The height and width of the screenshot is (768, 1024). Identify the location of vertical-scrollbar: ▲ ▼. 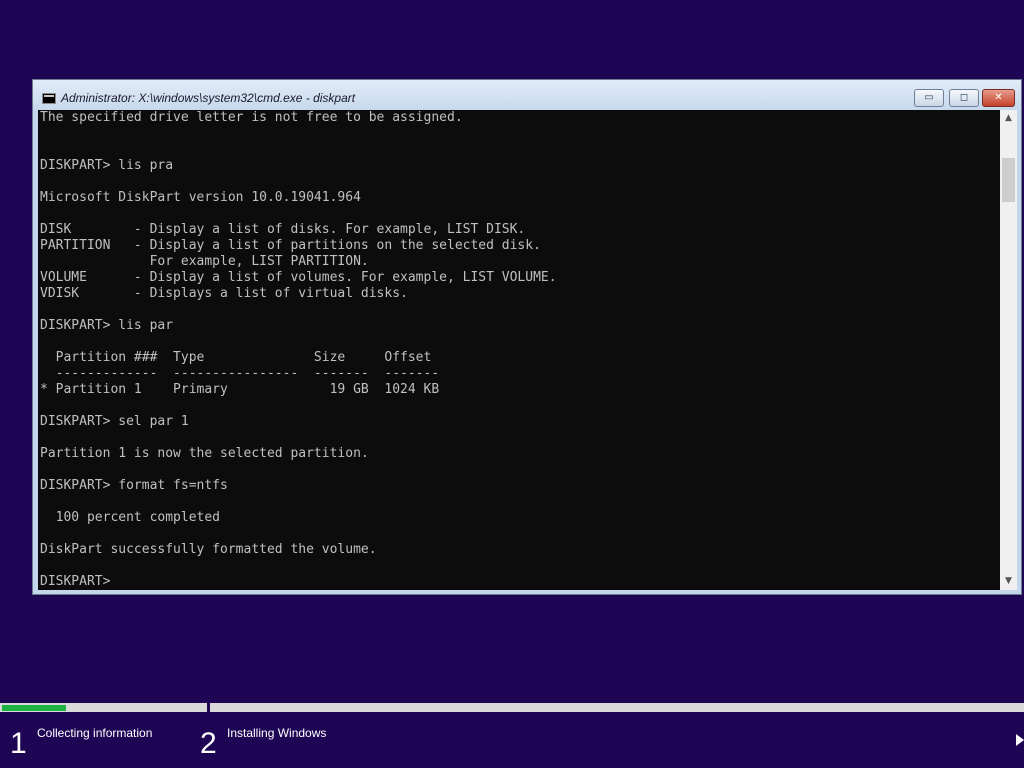
(1008, 350).